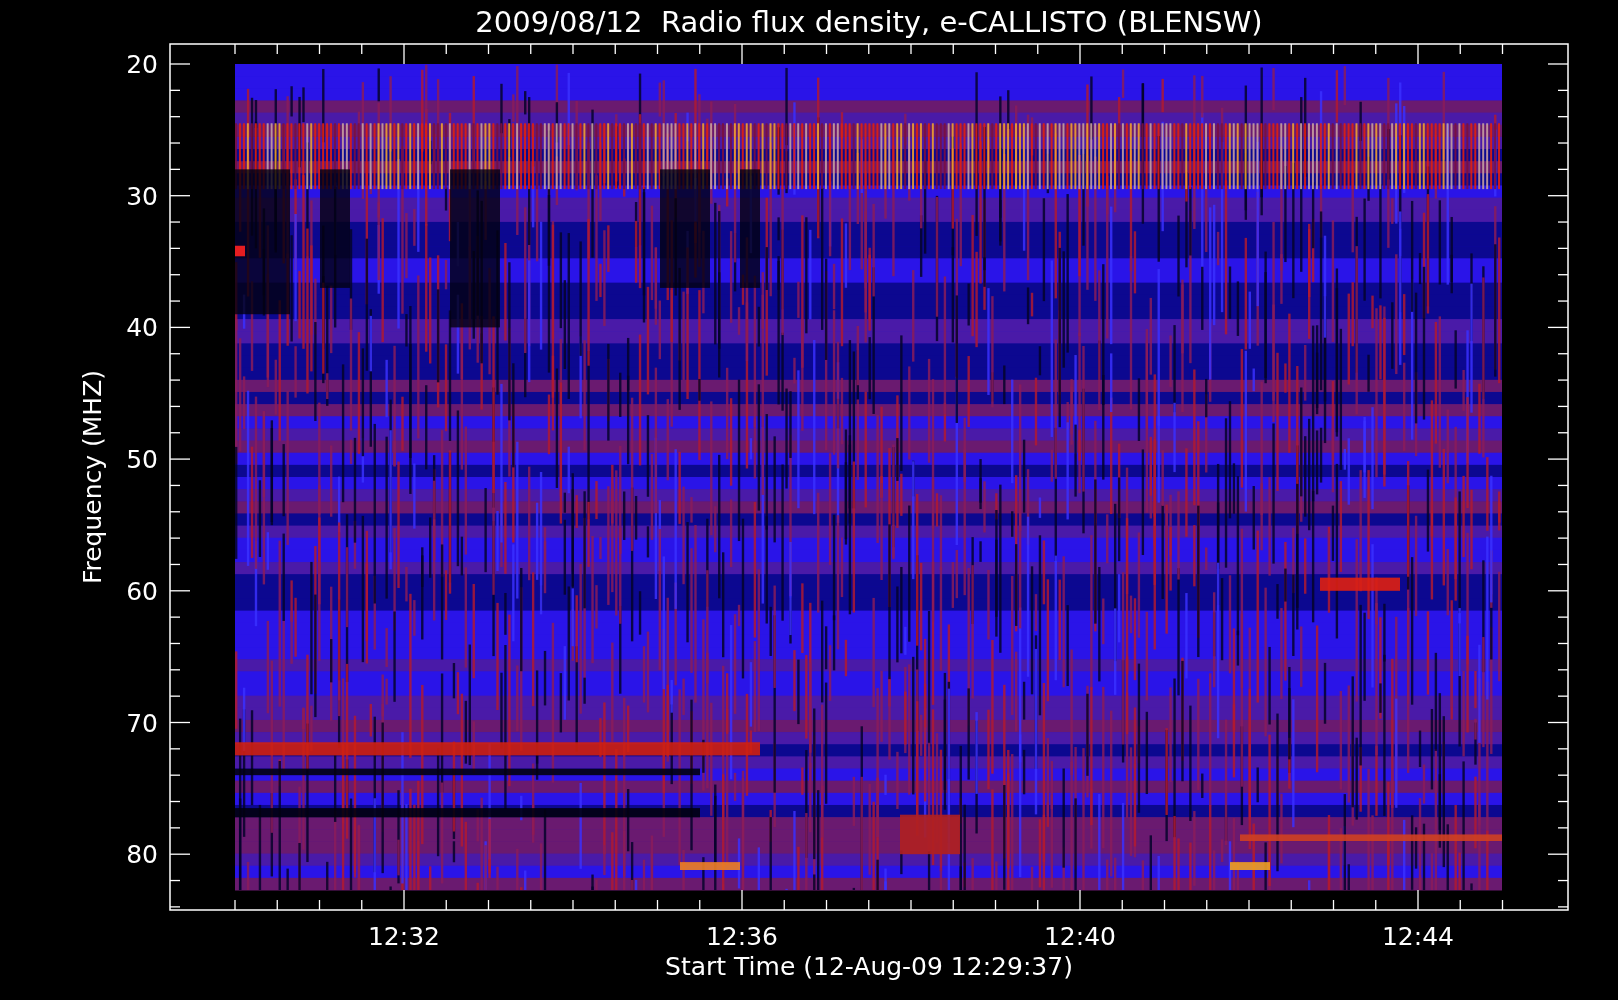 This screenshot has height=1000, width=1618. I want to click on y-tick-label: 40, so click(142, 328).